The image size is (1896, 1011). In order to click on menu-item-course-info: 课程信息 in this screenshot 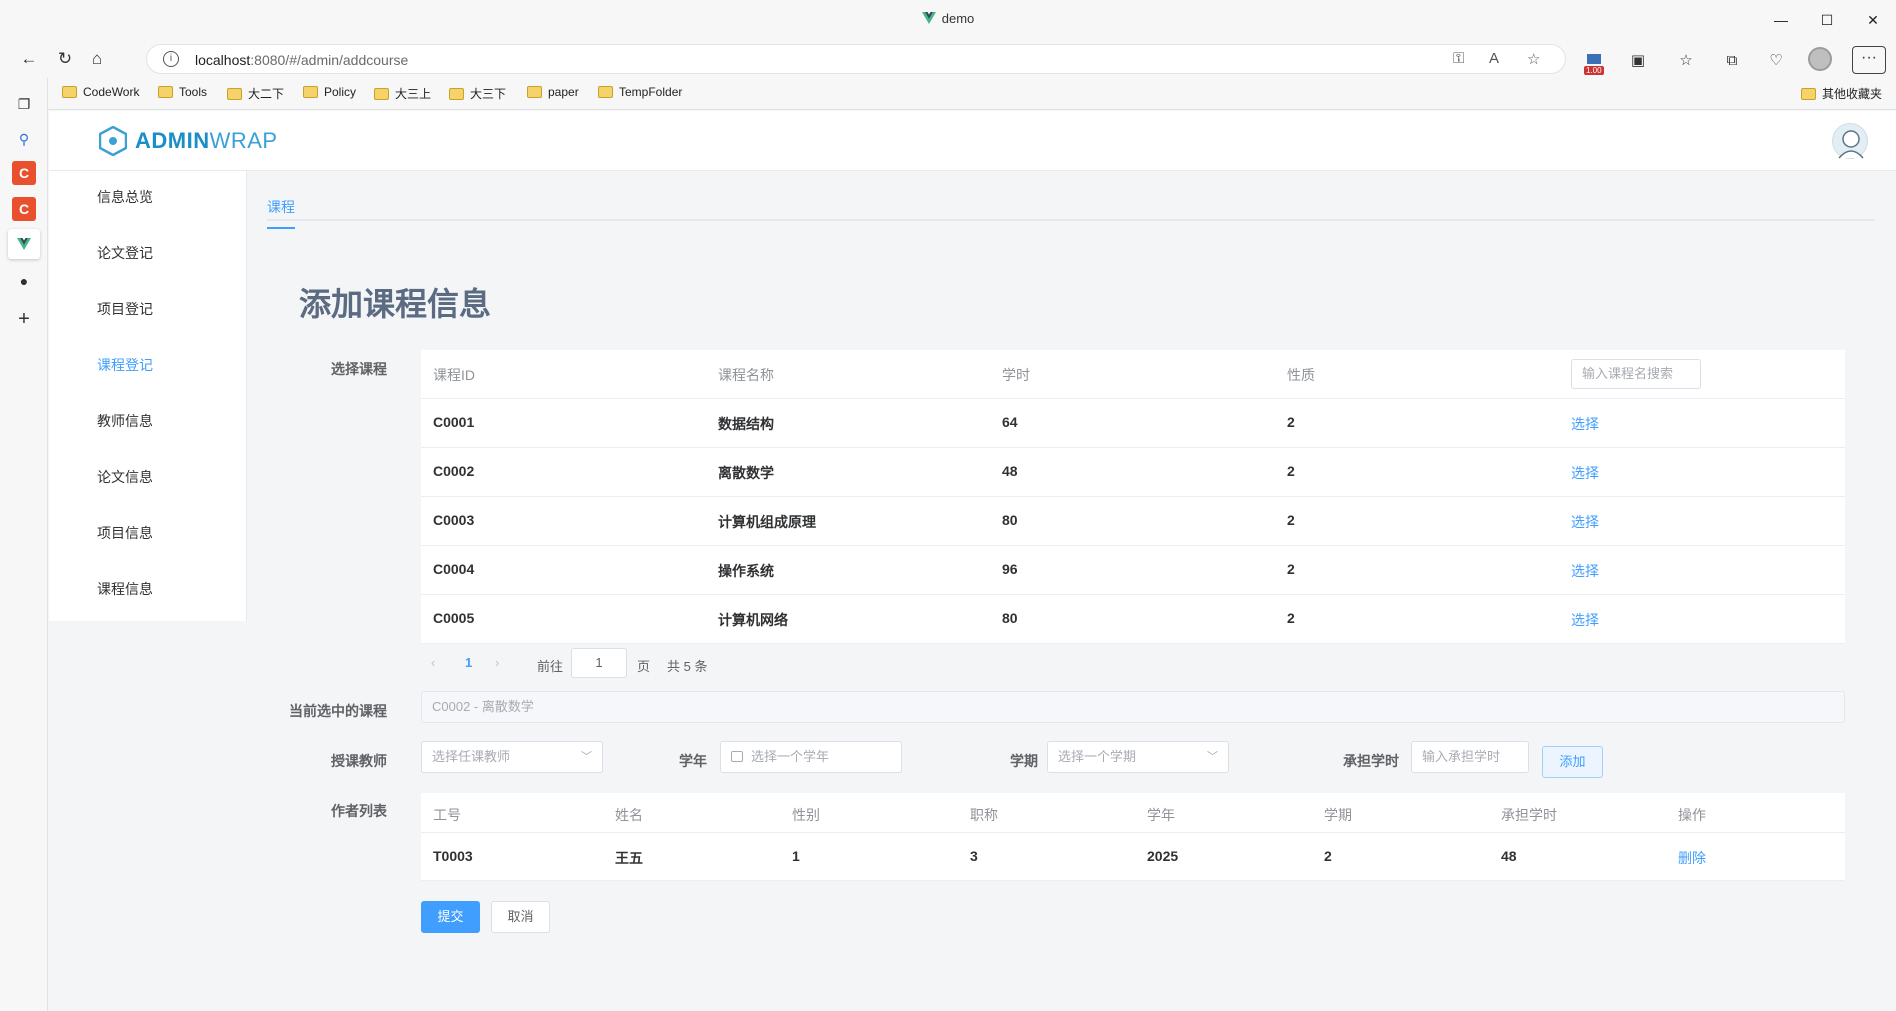, I will do `click(125, 589)`.